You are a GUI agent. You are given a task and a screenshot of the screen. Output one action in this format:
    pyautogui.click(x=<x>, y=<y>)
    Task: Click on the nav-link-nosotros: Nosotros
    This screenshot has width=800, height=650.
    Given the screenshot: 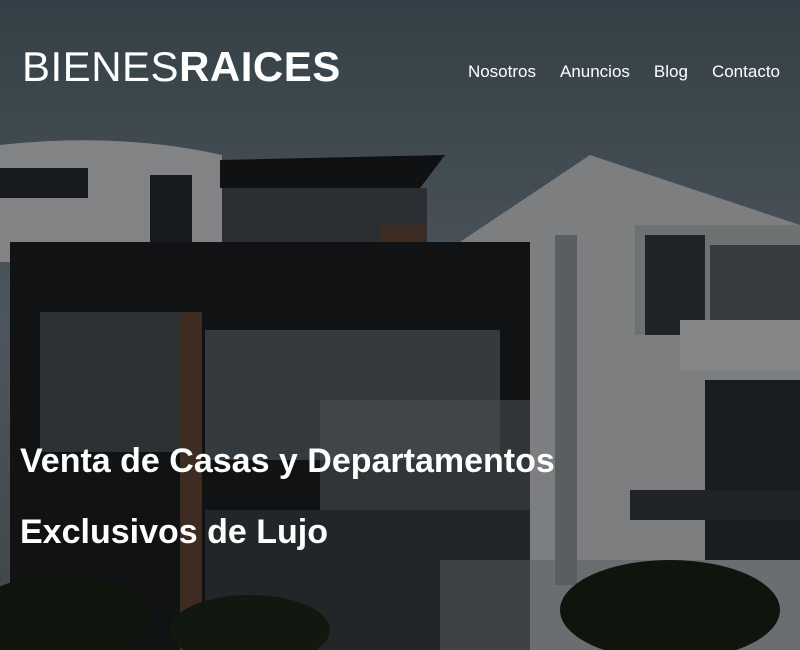 What is the action you would take?
    pyautogui.click(x=502, y=72)
    